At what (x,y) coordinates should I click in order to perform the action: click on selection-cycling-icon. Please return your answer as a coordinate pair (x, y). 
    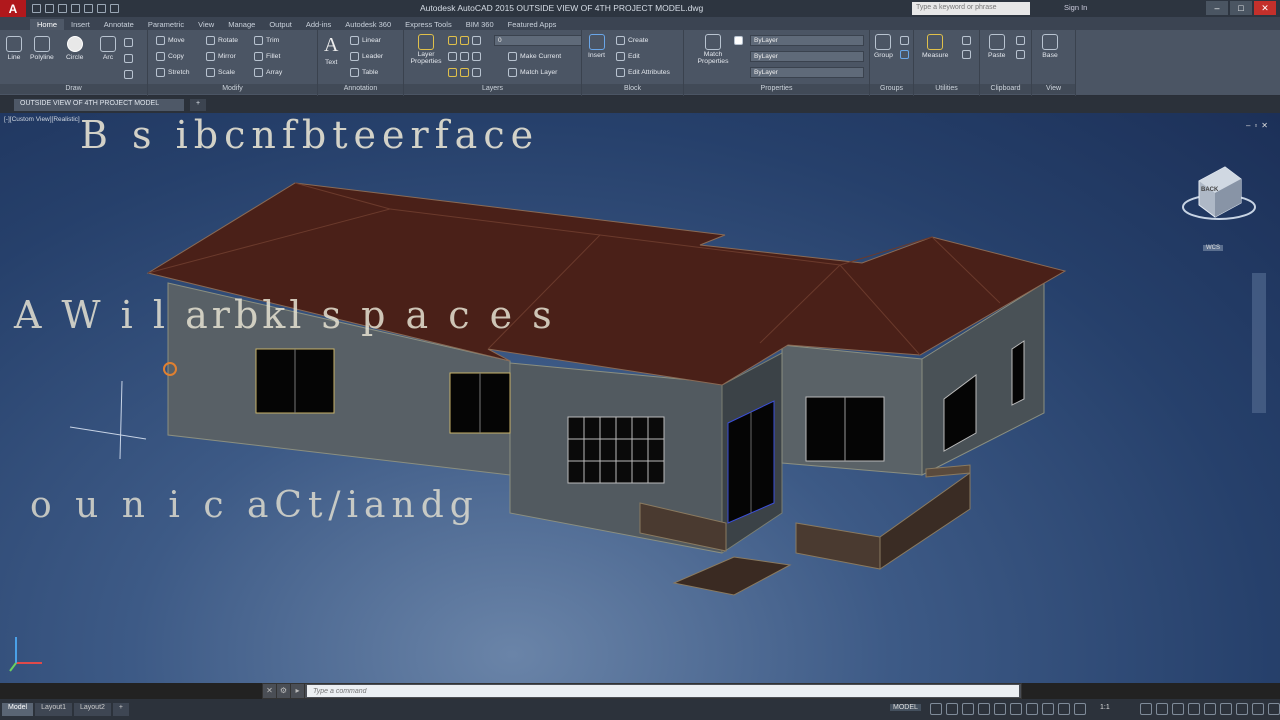
    Looking at the image, I should click on (1064, 709).